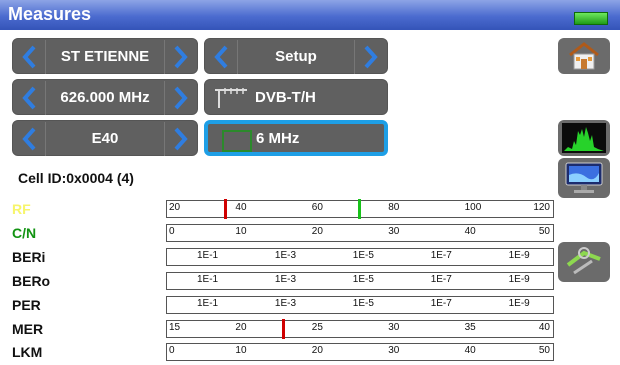 Image resolution: width=620 pixels, height=365 pixels. What do you see at coordinates (317, 327) in the screenshot?
I see `meter-tick: 25` at bounding box center [317, 327].